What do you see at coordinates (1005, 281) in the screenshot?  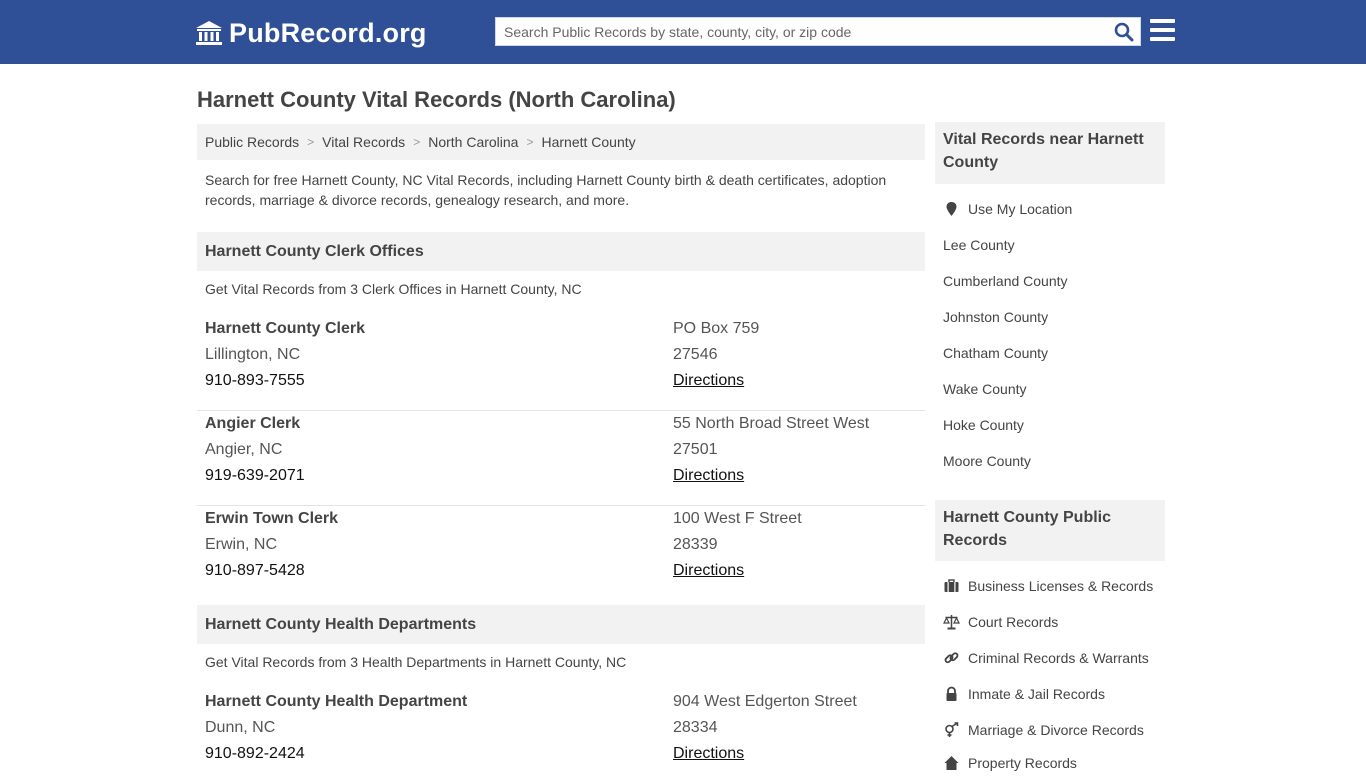 I see `nearby-county-link: Cumberland County` at bounding box center [1005, 281].